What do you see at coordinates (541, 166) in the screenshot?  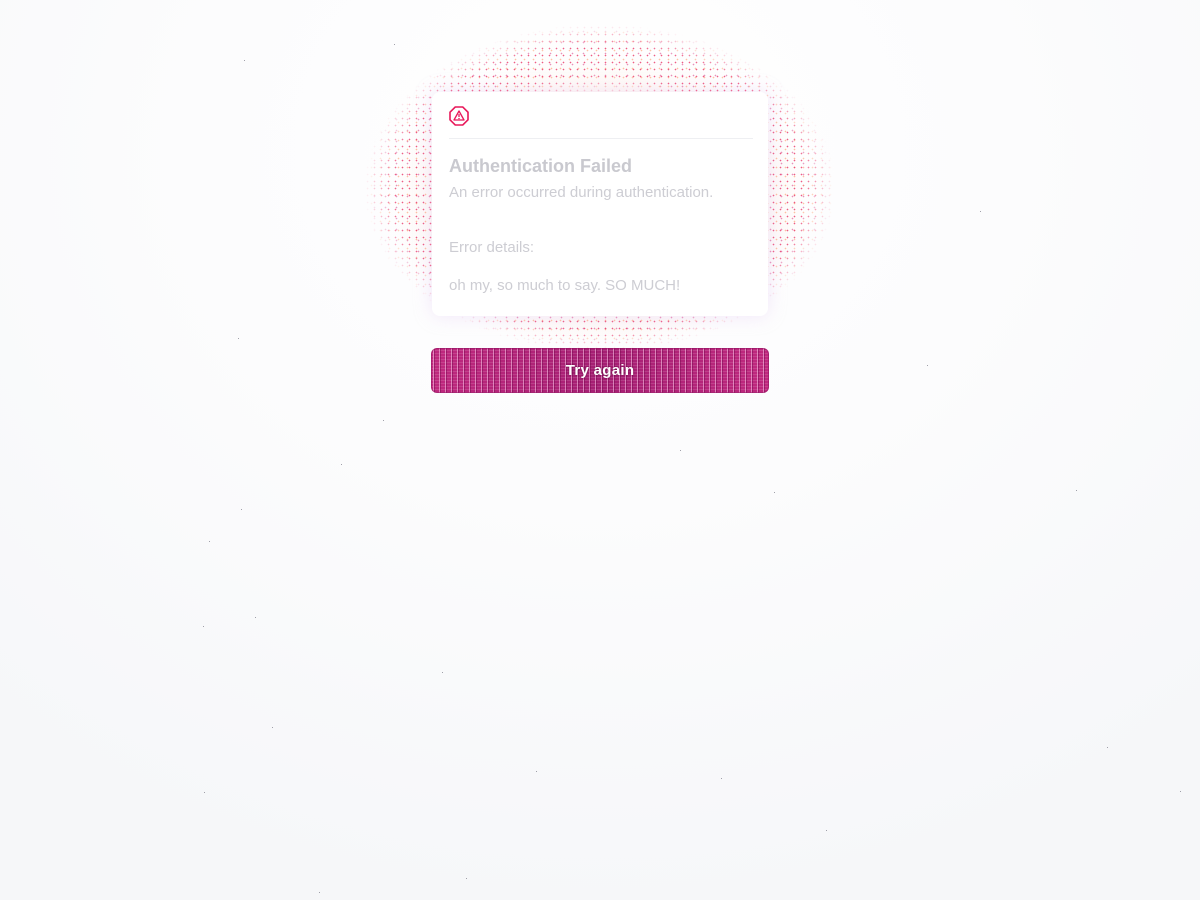 I see `error-title: Authentication Failed` at bounding box center [541, 166].